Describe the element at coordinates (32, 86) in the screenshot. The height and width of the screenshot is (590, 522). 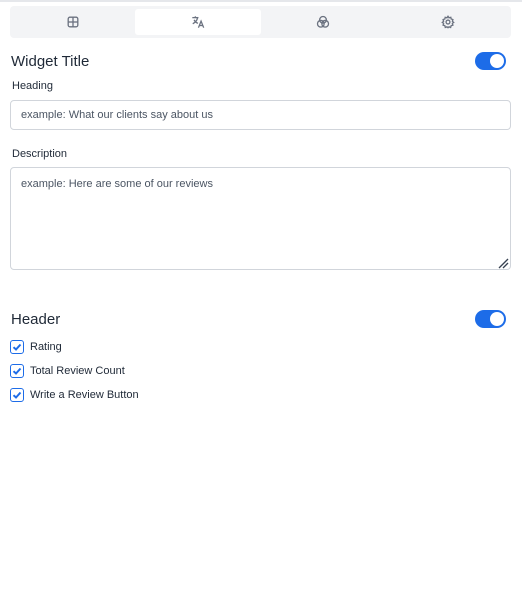
I see `heading-label: Heading` at that location.